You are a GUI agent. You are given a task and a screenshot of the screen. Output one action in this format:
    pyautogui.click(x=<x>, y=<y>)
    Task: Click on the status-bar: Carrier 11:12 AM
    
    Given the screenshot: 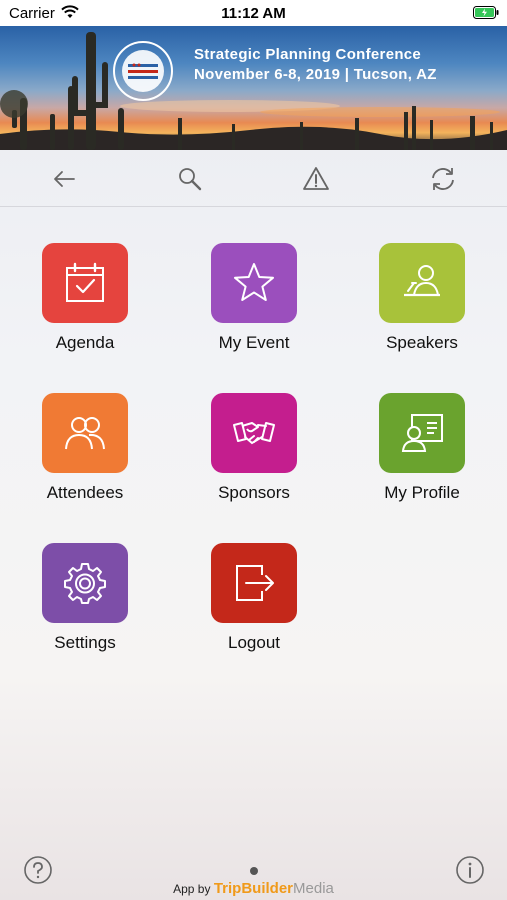 What is the action you would take?
    pyautogui.click(x=253, y=13)
    